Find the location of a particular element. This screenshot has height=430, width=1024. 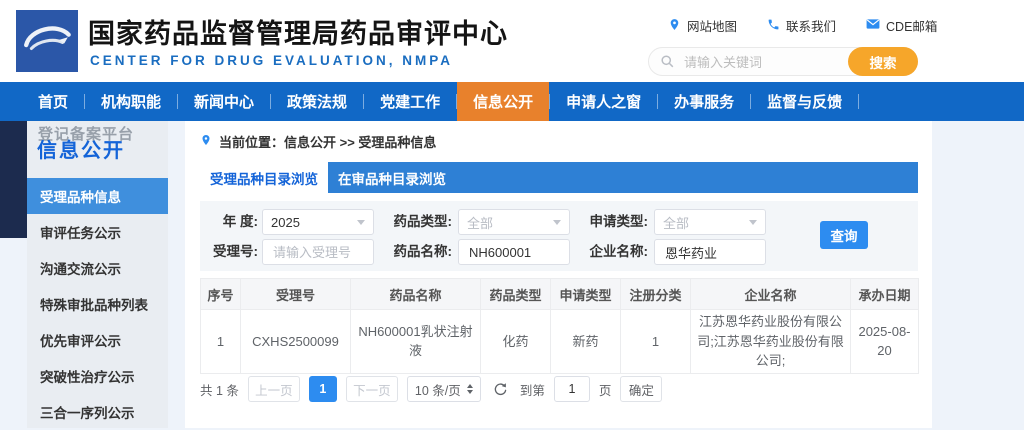

sitemap-link: 网站地图 is located at coordinates (702, 25).